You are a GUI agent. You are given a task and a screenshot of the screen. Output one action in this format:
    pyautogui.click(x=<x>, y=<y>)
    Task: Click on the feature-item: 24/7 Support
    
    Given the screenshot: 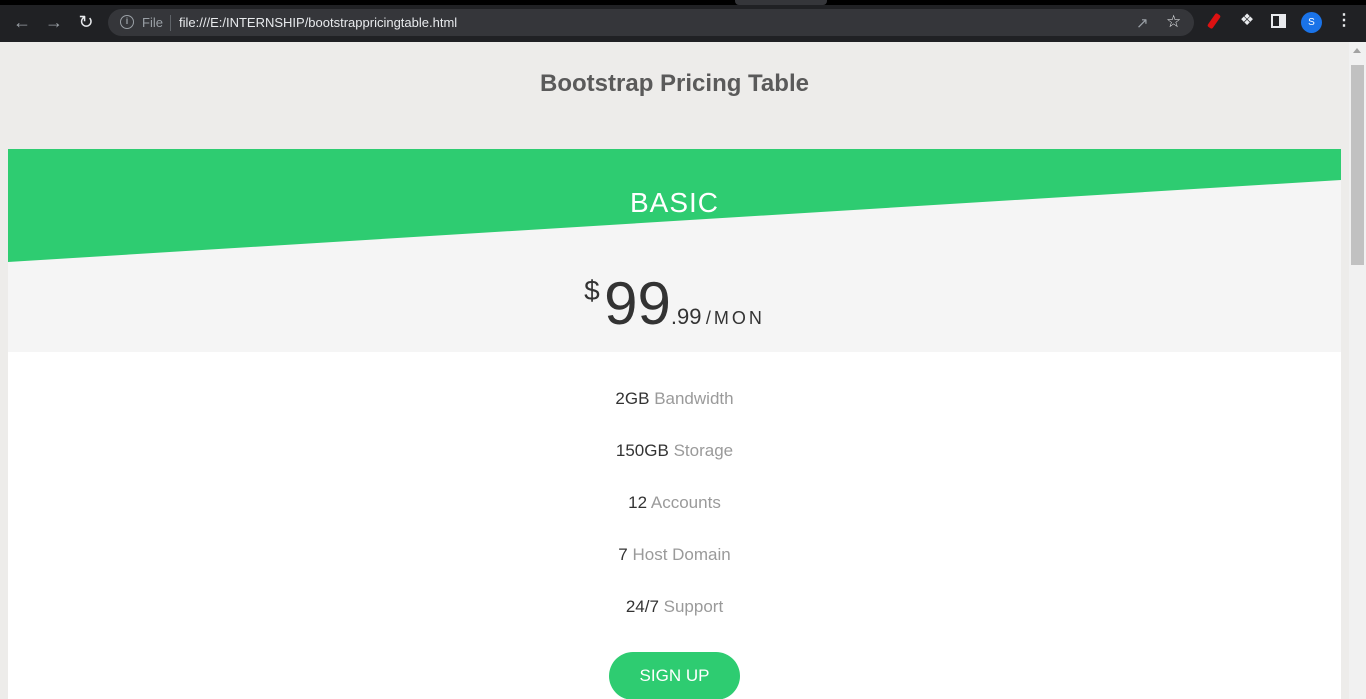 What is the action you would take?
    pyautogui.click(x=674, y=618)
    